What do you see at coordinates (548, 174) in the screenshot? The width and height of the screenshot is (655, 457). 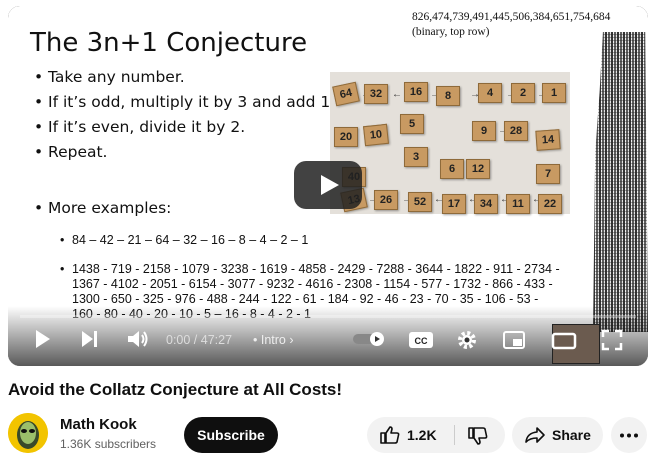 I see `tile: 7` at bounding box center [548, 174].